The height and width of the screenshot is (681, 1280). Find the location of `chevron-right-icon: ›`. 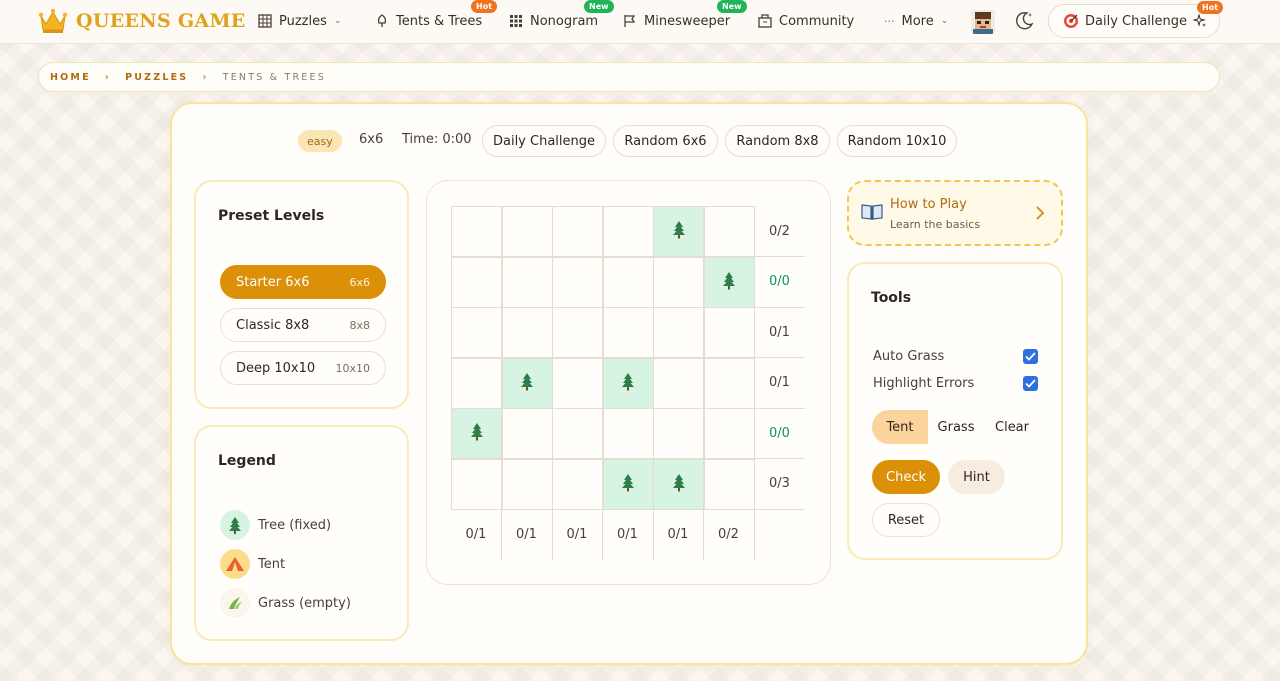

chevron-right-icon: › is located at coordinates (108, 77).